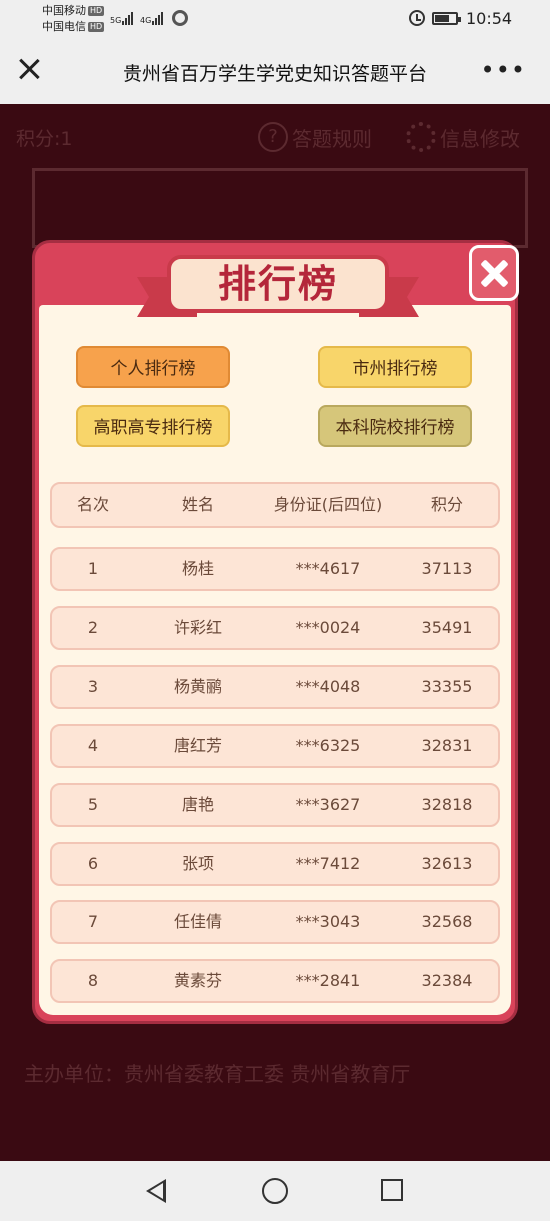 Image resolution: width=550 pixels, height=1221 pixels. I want to click on rules-button: ? 答题规则, so click(315, 137).